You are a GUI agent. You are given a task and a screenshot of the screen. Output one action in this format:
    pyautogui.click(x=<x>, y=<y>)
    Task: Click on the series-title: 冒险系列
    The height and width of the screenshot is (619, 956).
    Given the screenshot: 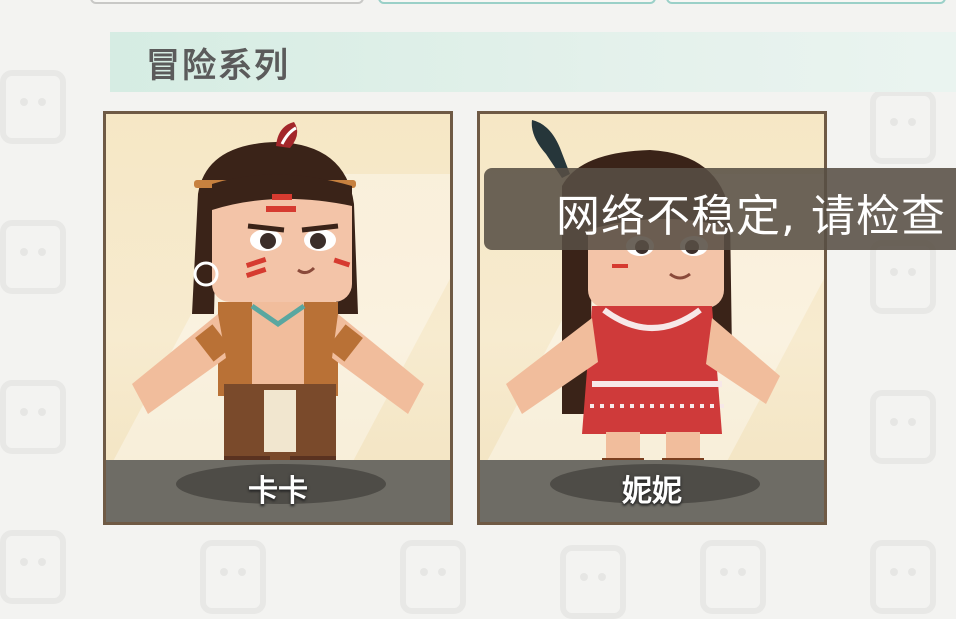 What is the action you would take?
    pyautogui.click(x=218, y=66)
    